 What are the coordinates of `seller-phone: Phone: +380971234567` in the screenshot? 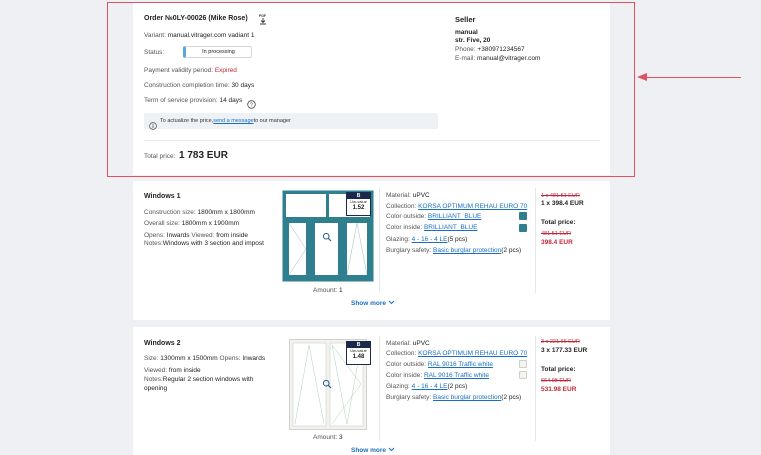 It's located at (490, 49).